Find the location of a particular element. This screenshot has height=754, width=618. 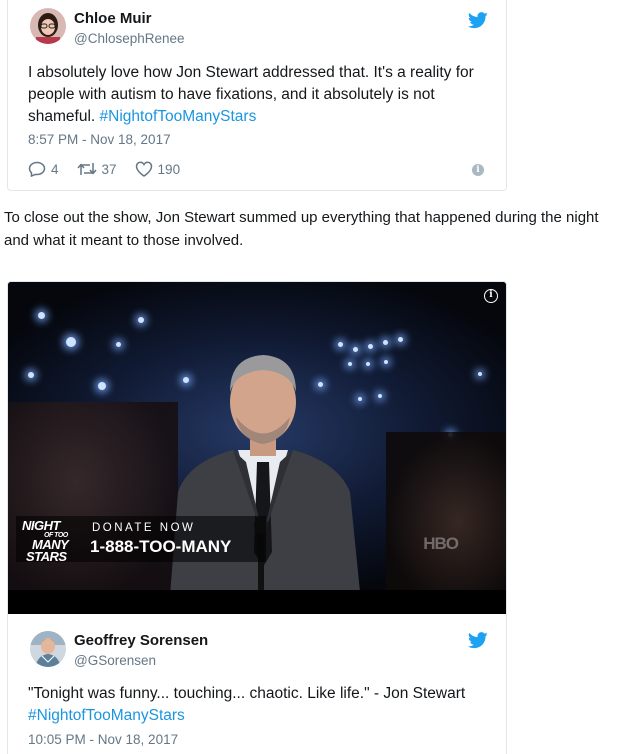

author-handle: @GSorensen is located at coordinates (115, 660).